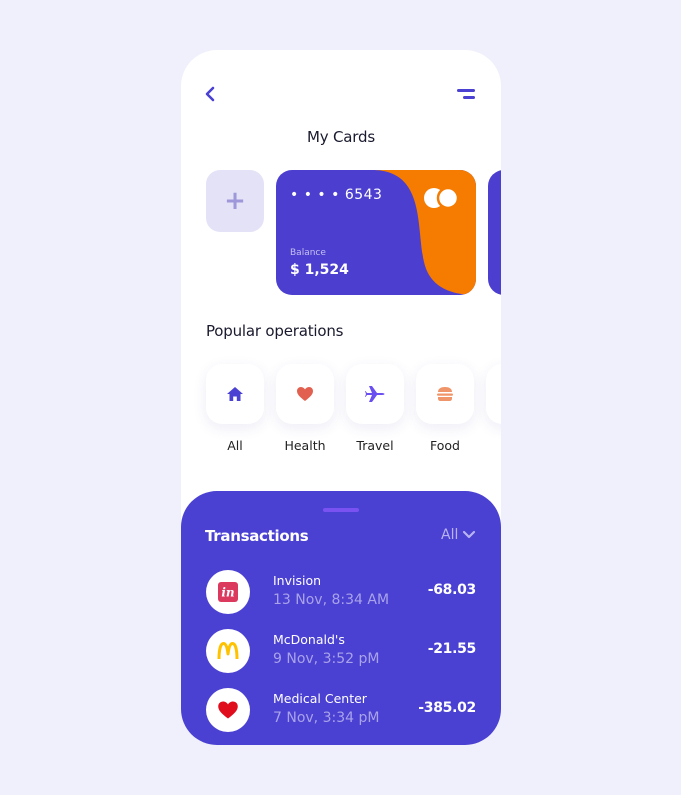 The height and width of the screenshot is (795, 681). I want to click on transactions-filter-dropdown: All, so click(458, 535).